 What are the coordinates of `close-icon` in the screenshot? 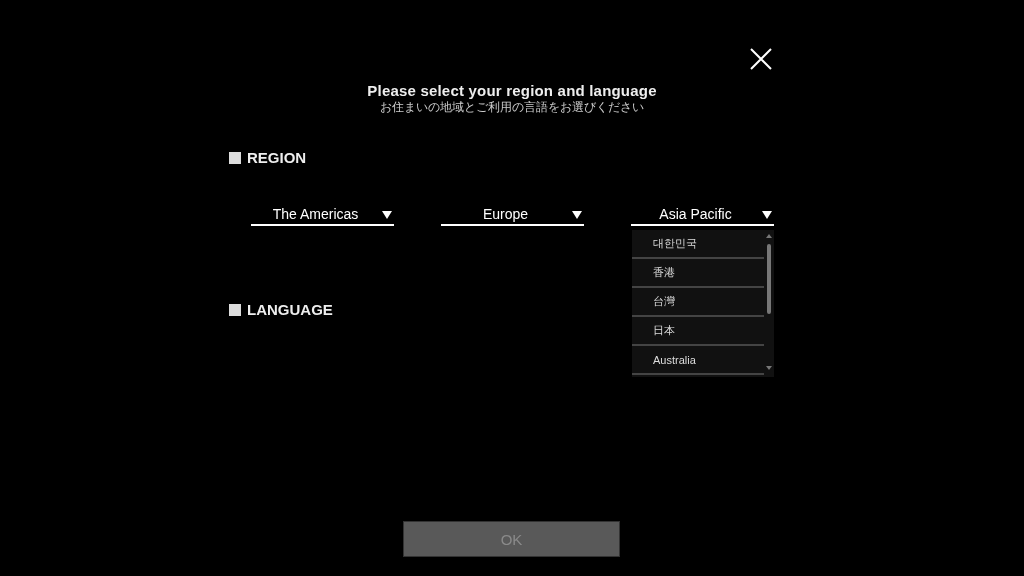 It's located at (761, 59).